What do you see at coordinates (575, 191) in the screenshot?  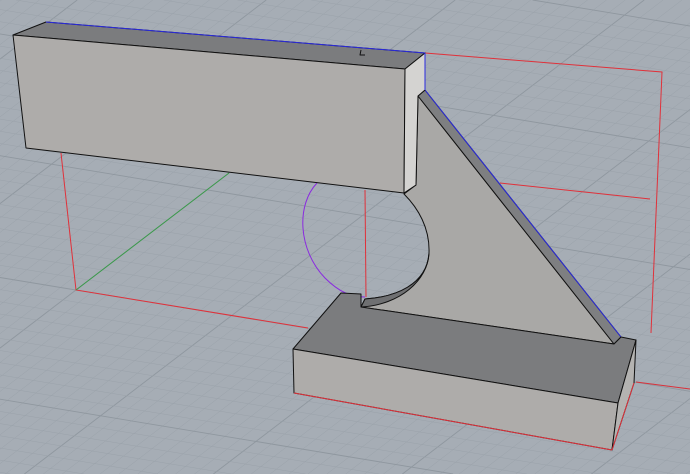 I see `bbox-mid-edge` at bounding box center [575, 191].